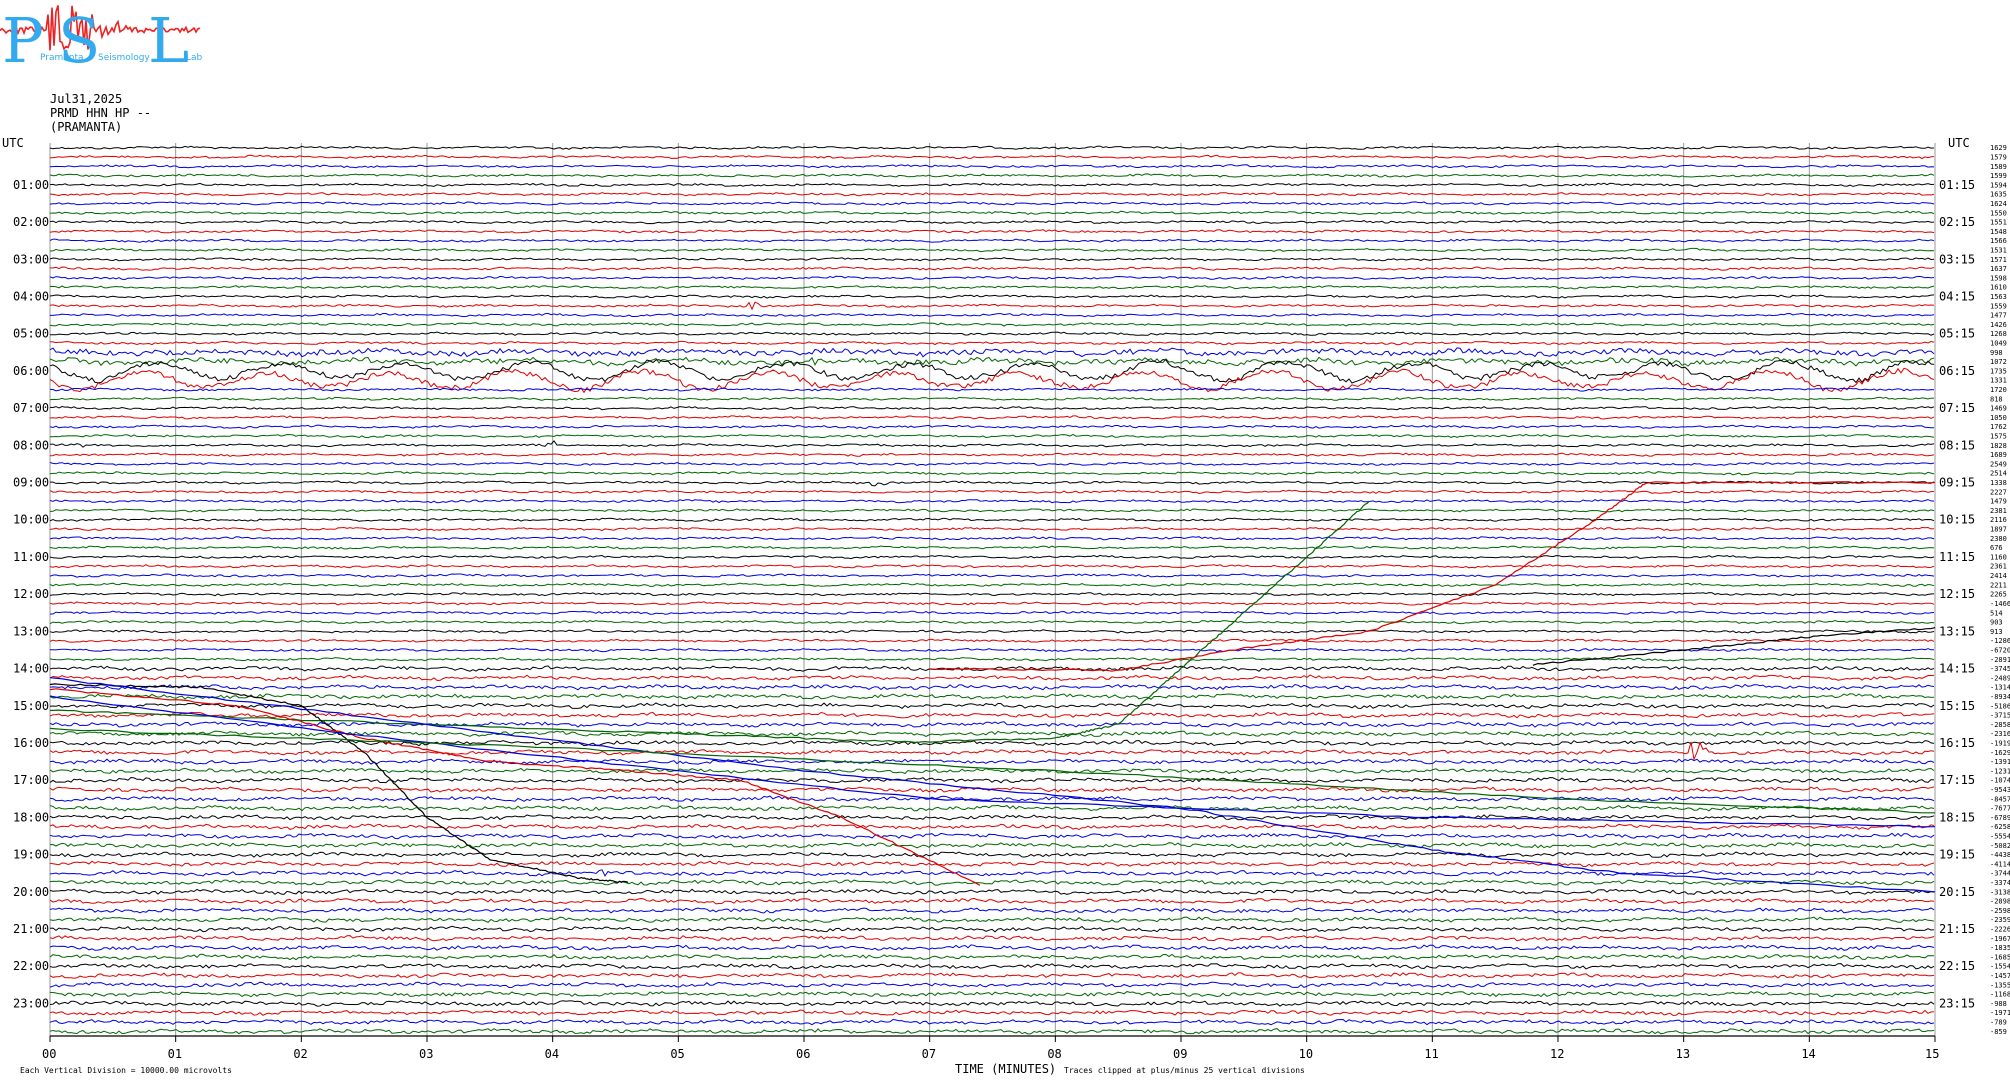  I want to click on right-hour-label: 01:15, so click(1957, 185).